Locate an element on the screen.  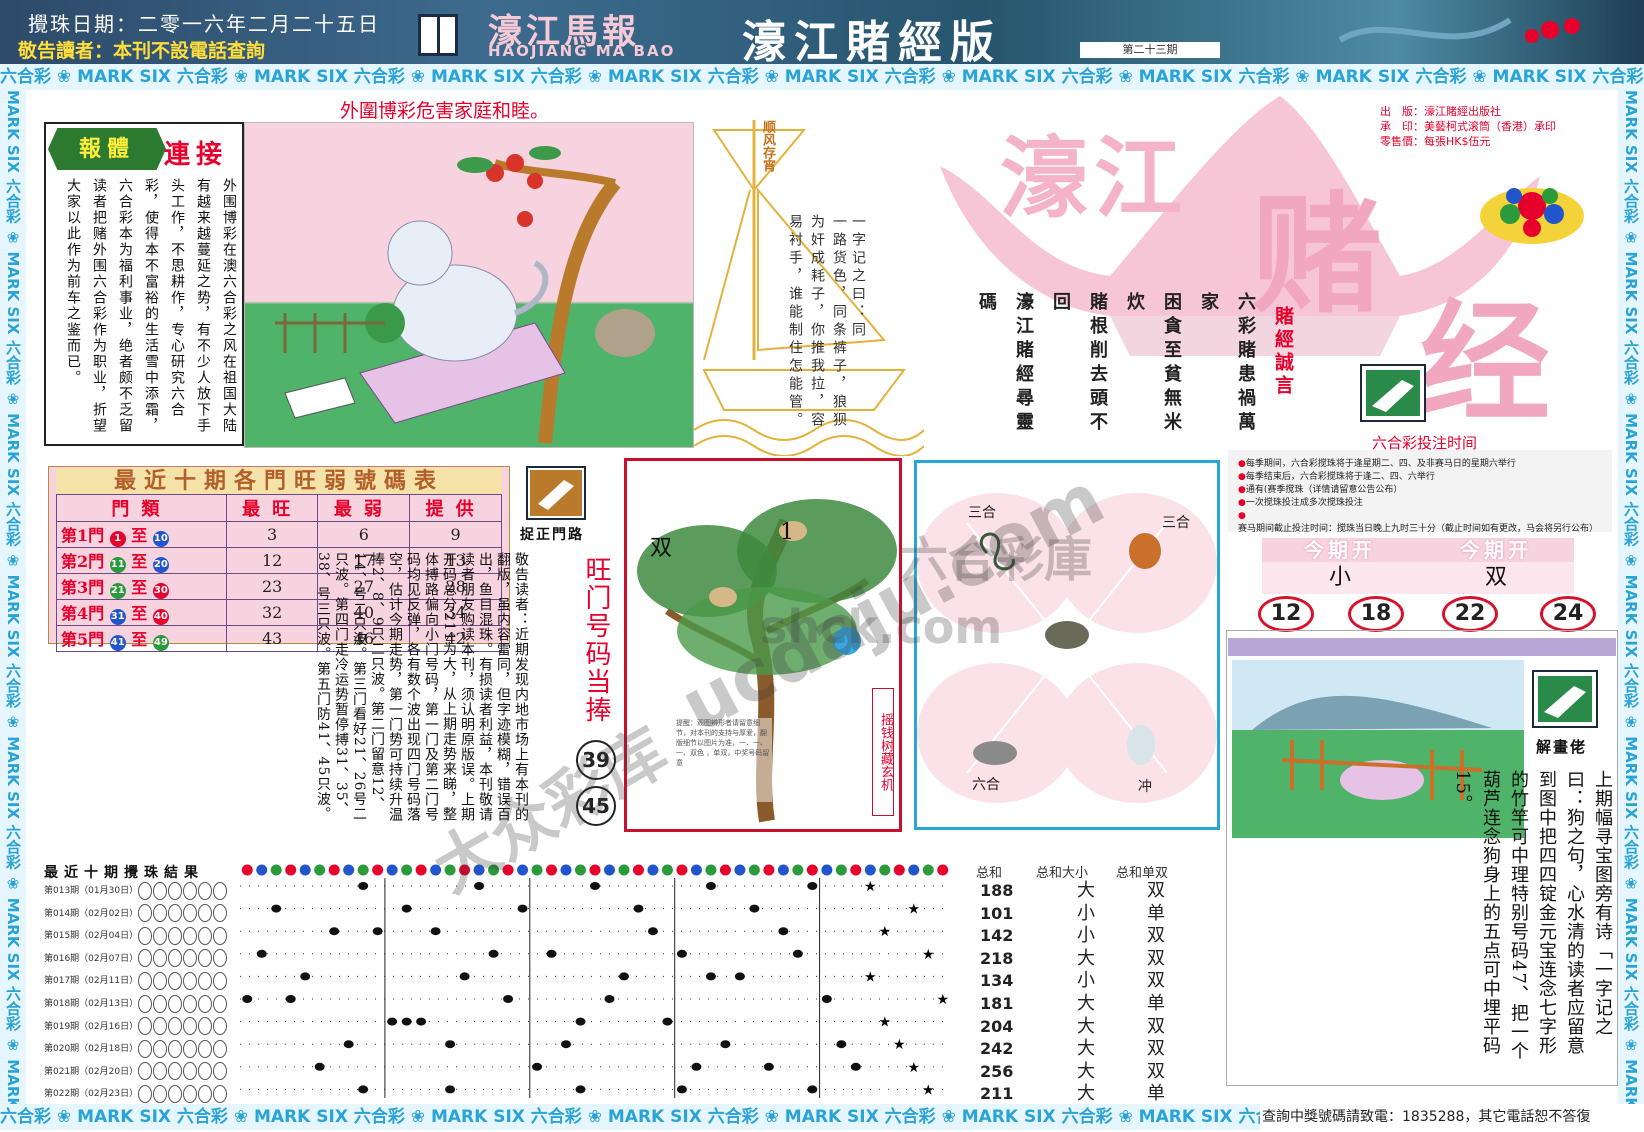
masthead-big-text-3: 经 is located at coordinates (1485, 362).